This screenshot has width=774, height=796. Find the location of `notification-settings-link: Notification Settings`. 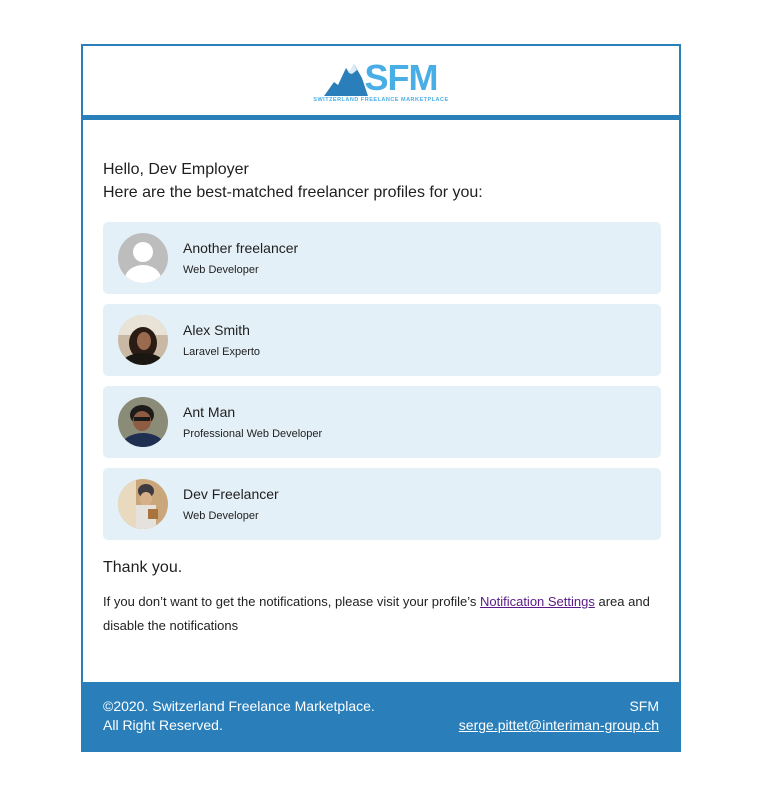

notification-settings-link: Notification Settings is located at coordinates (537, 601).